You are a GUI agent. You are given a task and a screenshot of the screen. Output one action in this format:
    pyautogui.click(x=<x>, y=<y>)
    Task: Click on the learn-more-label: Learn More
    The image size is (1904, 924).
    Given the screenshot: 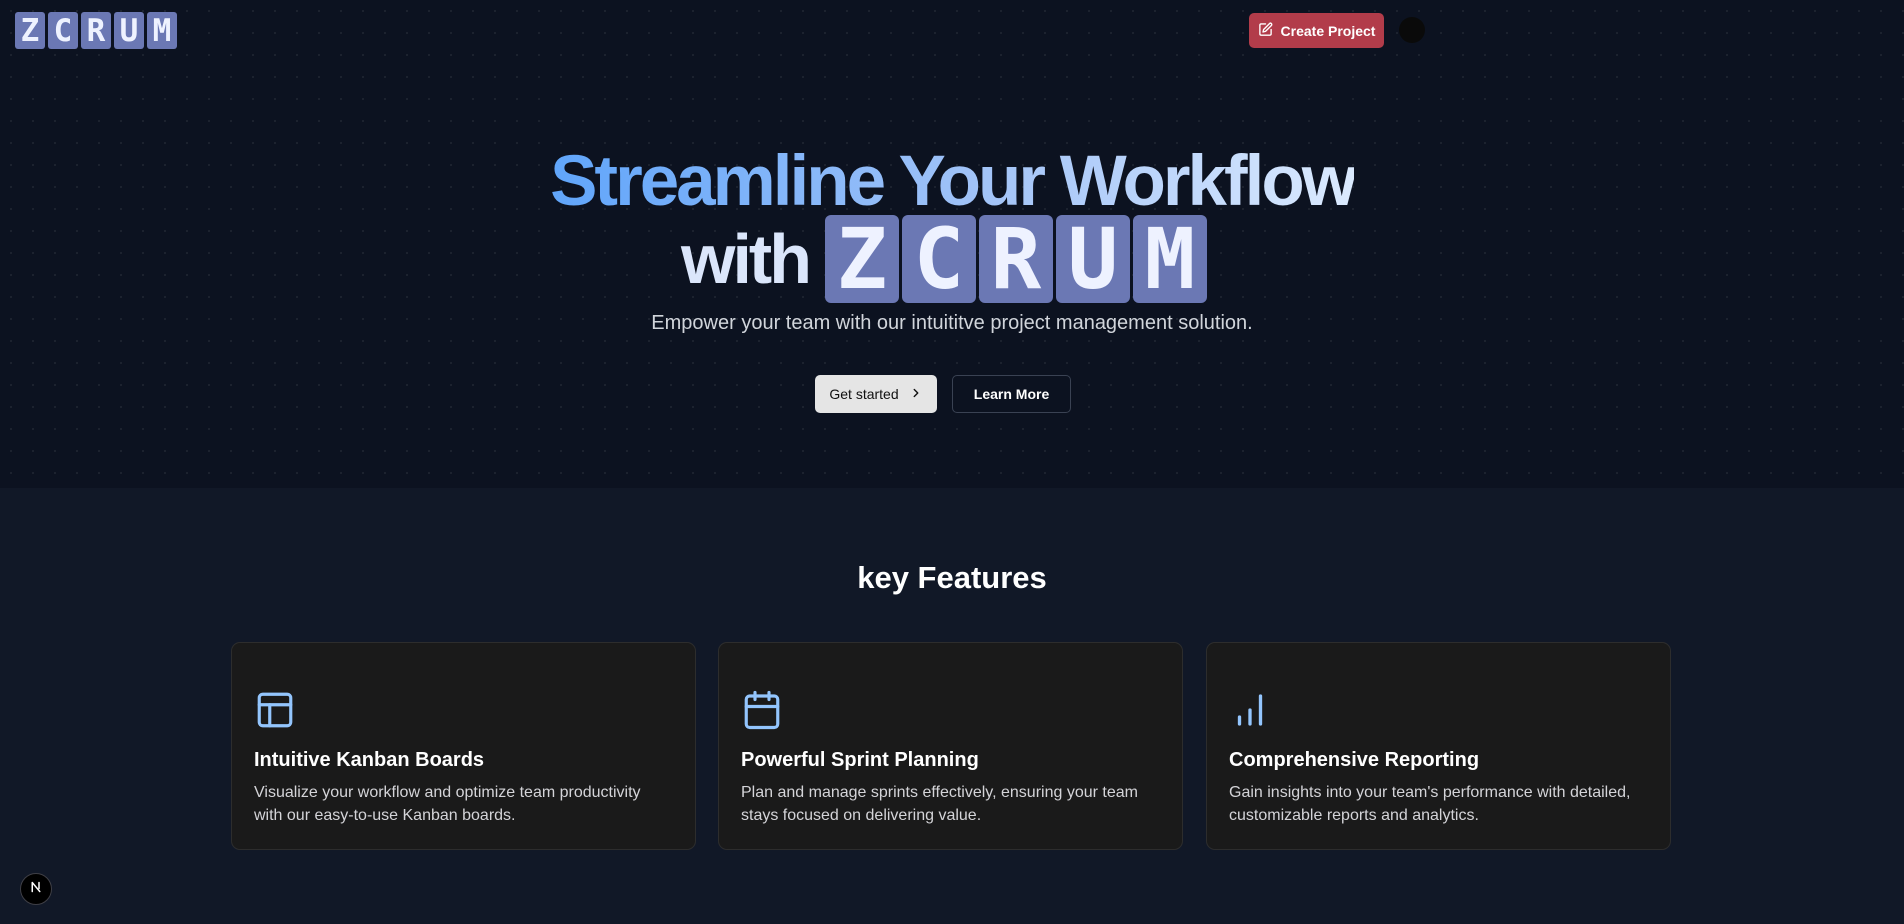 What is the action you would take?
    pyautogui.click(x=1011, y=394)
    